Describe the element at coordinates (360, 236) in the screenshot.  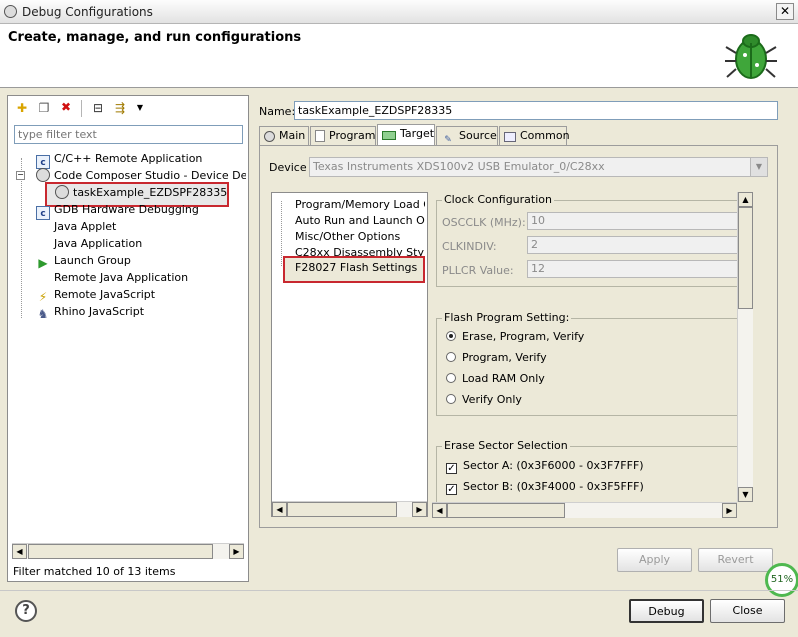
I see `option-item: Misc/Other Options` at that location.